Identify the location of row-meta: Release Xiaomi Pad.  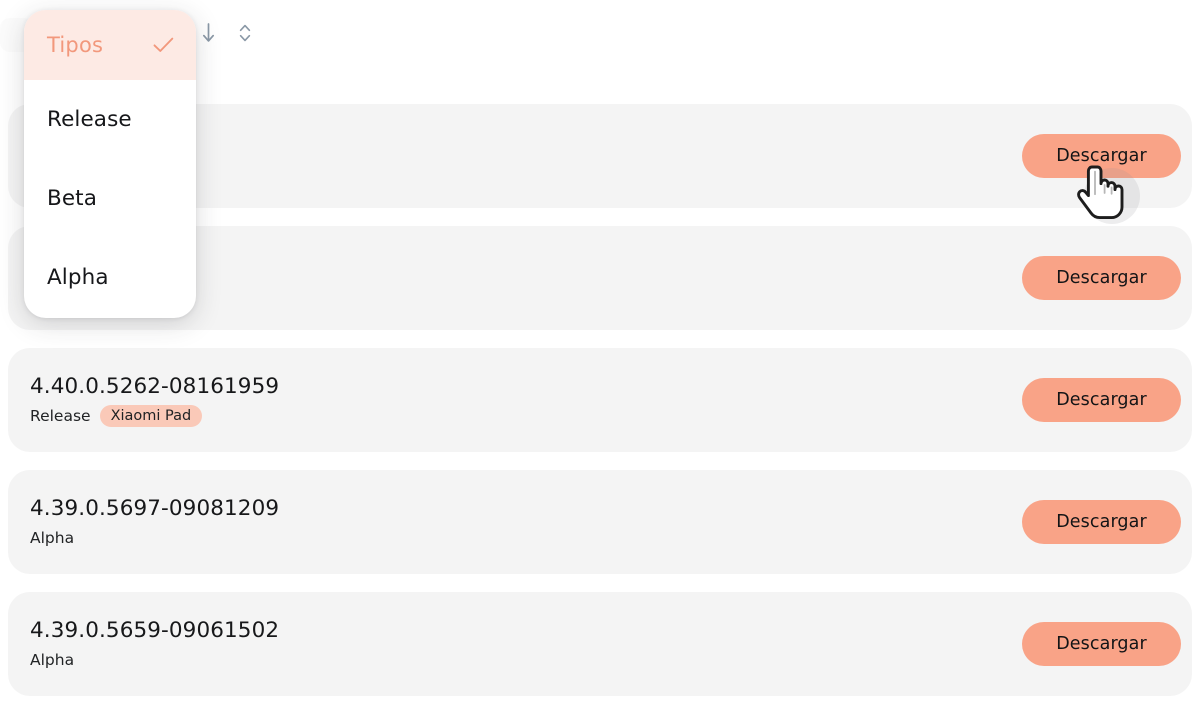
(154, 416).